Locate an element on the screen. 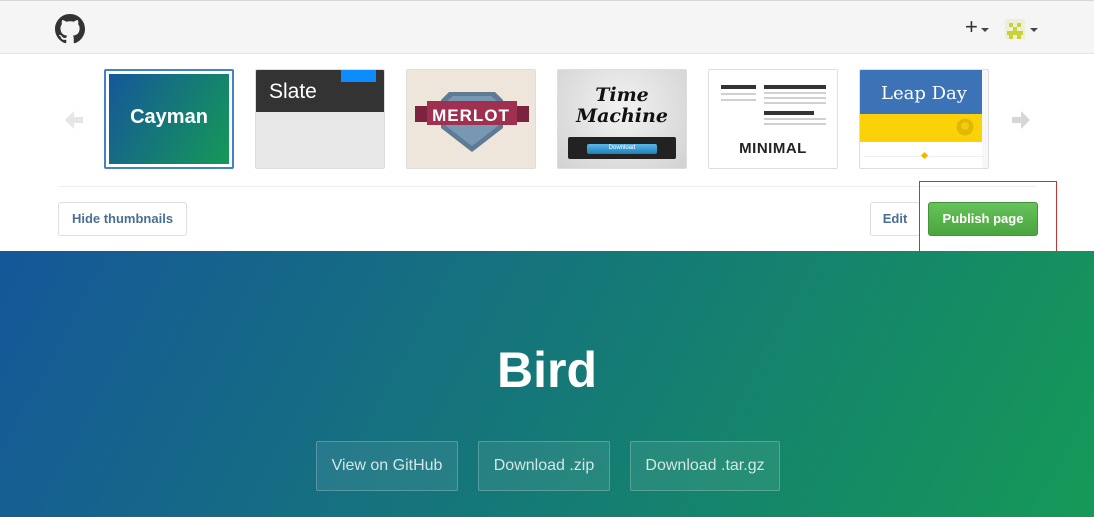 The height and width of the screenshot is (517, 1094). theme-thumbnail-minimal: MINIMAL is located at coordinates (773, 119).